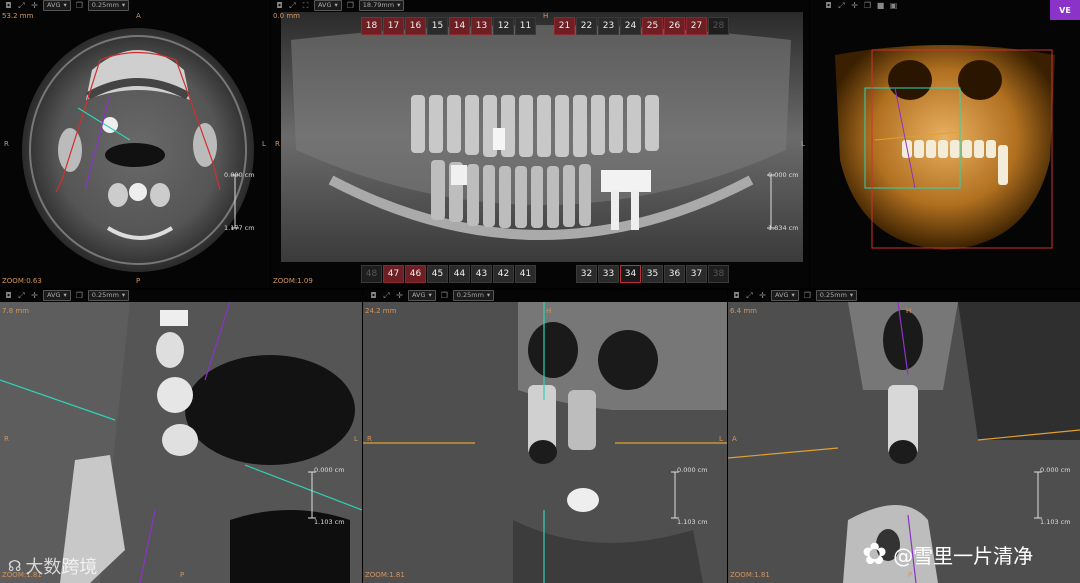  Describe the element at coordinates (371, 274) in the screenshot. I see `tooth-48: 48` at that location.